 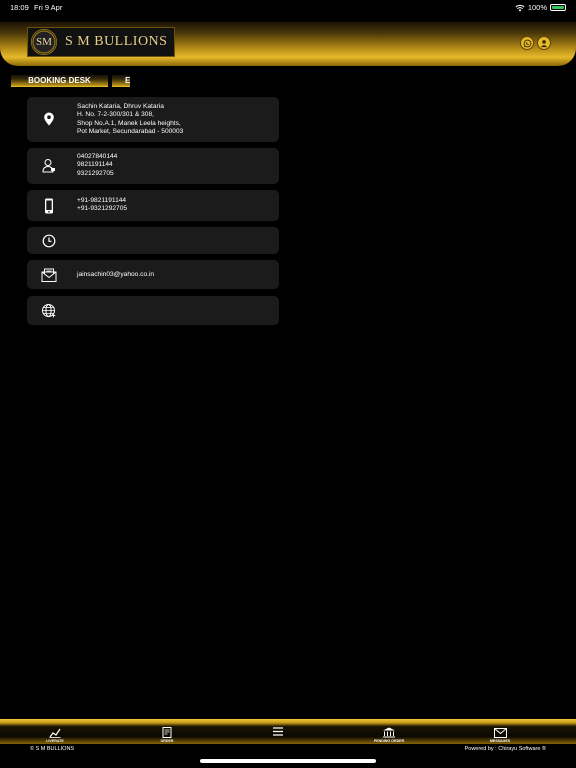 What do you see at coordinates (130, 132) in the screenshot?
I see `address-line: Pot Market, Secundarabad - 500003` at bounding box center [130, 132].